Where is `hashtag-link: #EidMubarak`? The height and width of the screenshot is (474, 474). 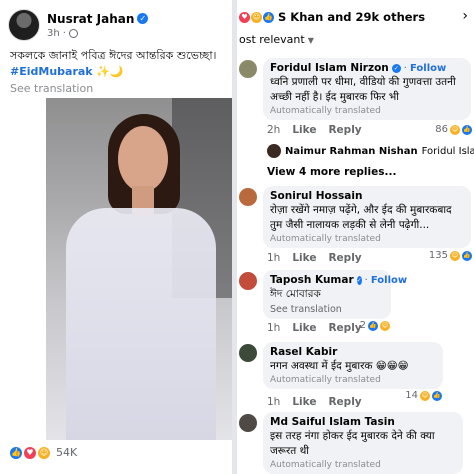 hashtag-link: #EidMubarak is located at coordinates (51, 71).